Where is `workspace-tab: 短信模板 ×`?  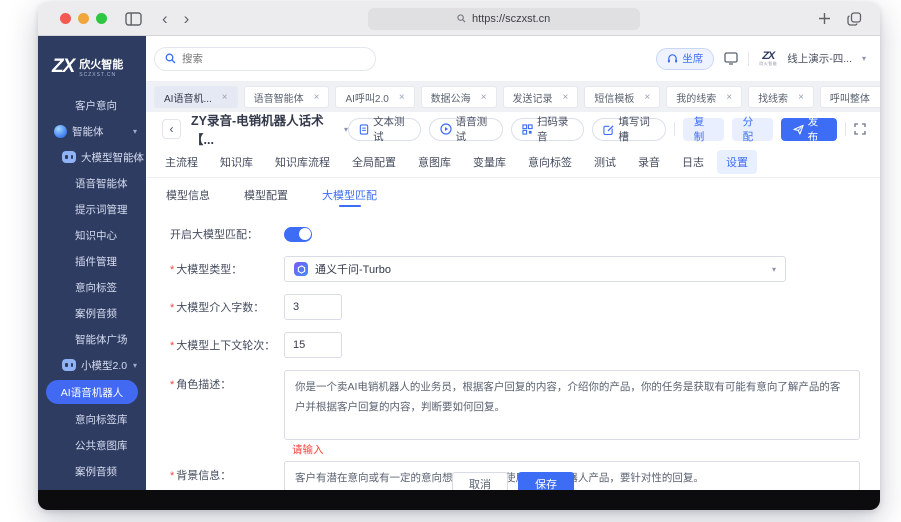
workspace-tab: 短信模板 × is located at coordinates (622, 97).